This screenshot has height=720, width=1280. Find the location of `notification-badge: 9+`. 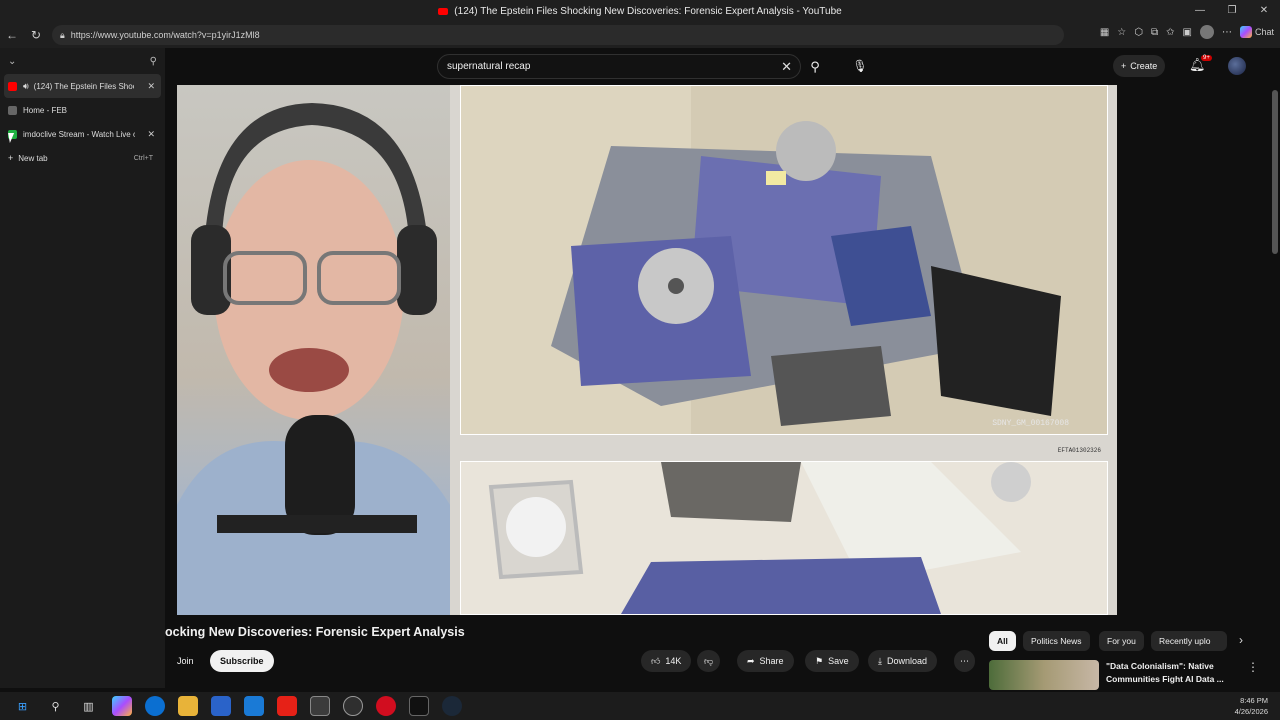

notification-badge: 9+ is located at coordinates (1206, 58).